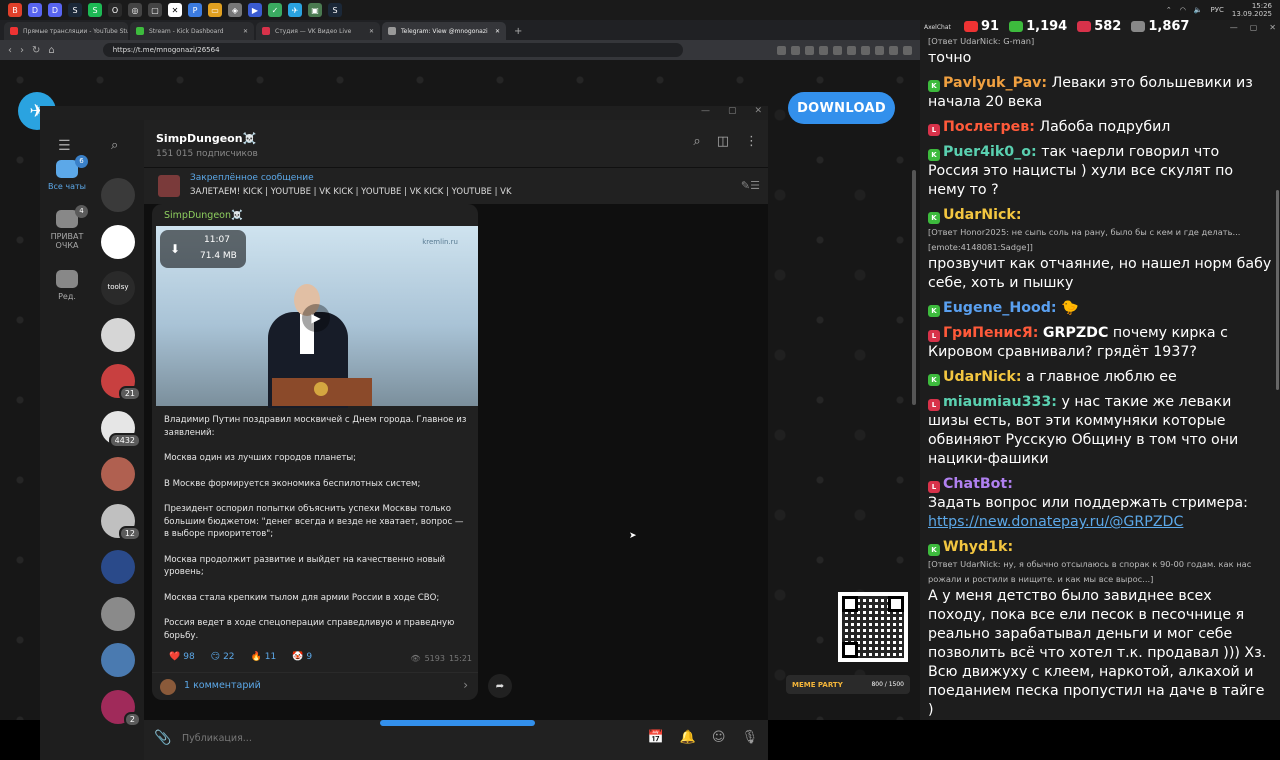 The image size is (1280, 760). I want to click on username: miaumiau333:, so click(1000, 402).